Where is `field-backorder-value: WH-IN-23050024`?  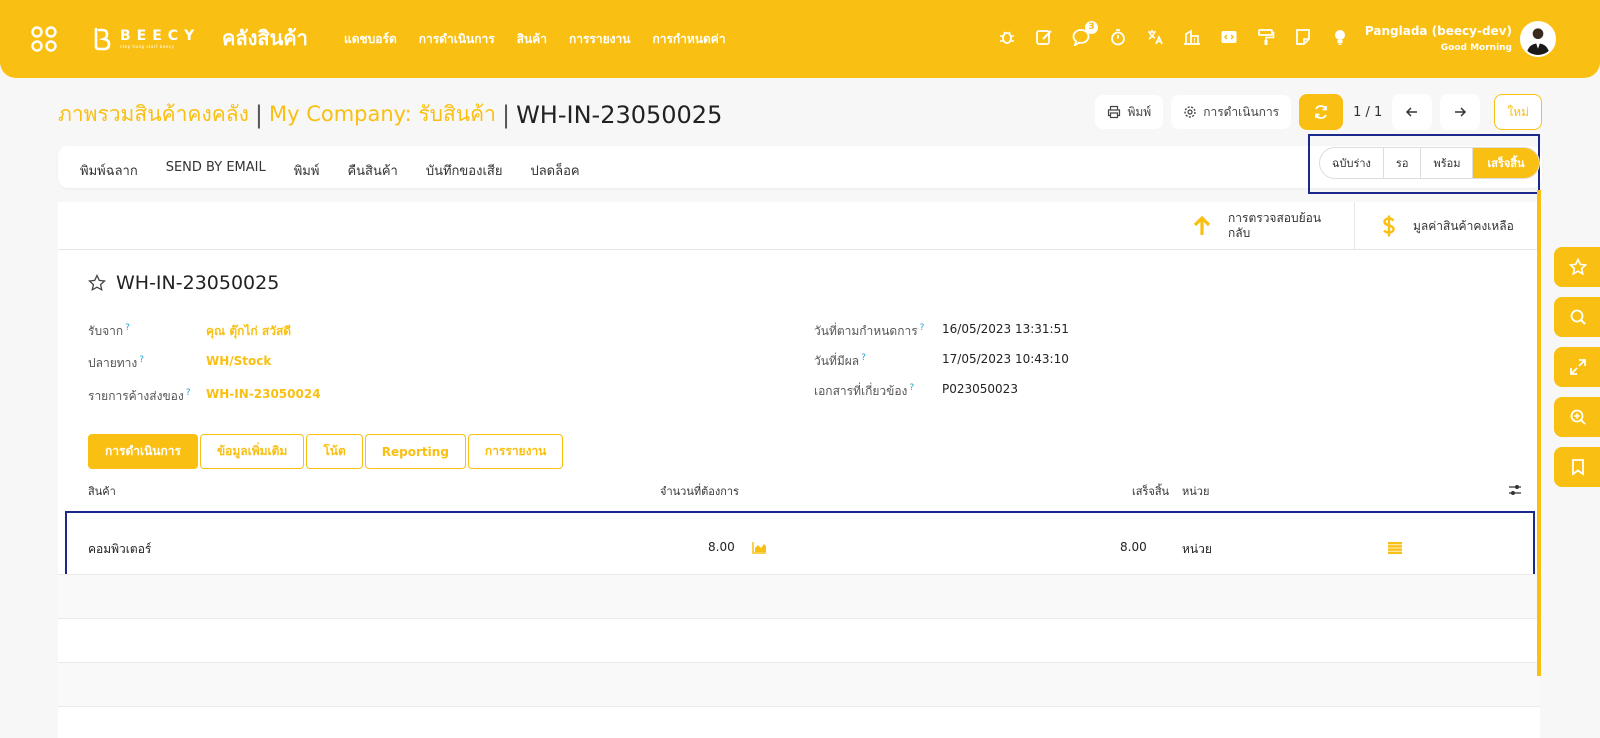 field-backorder-value: WH-IN-23050024 is located at coordinates (263, 396).